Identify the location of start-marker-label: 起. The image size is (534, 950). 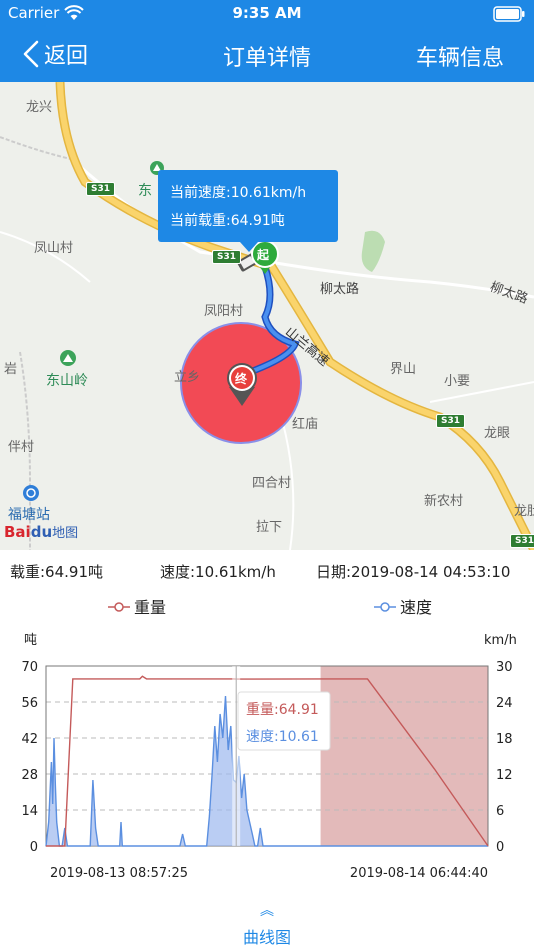
(263, 255).